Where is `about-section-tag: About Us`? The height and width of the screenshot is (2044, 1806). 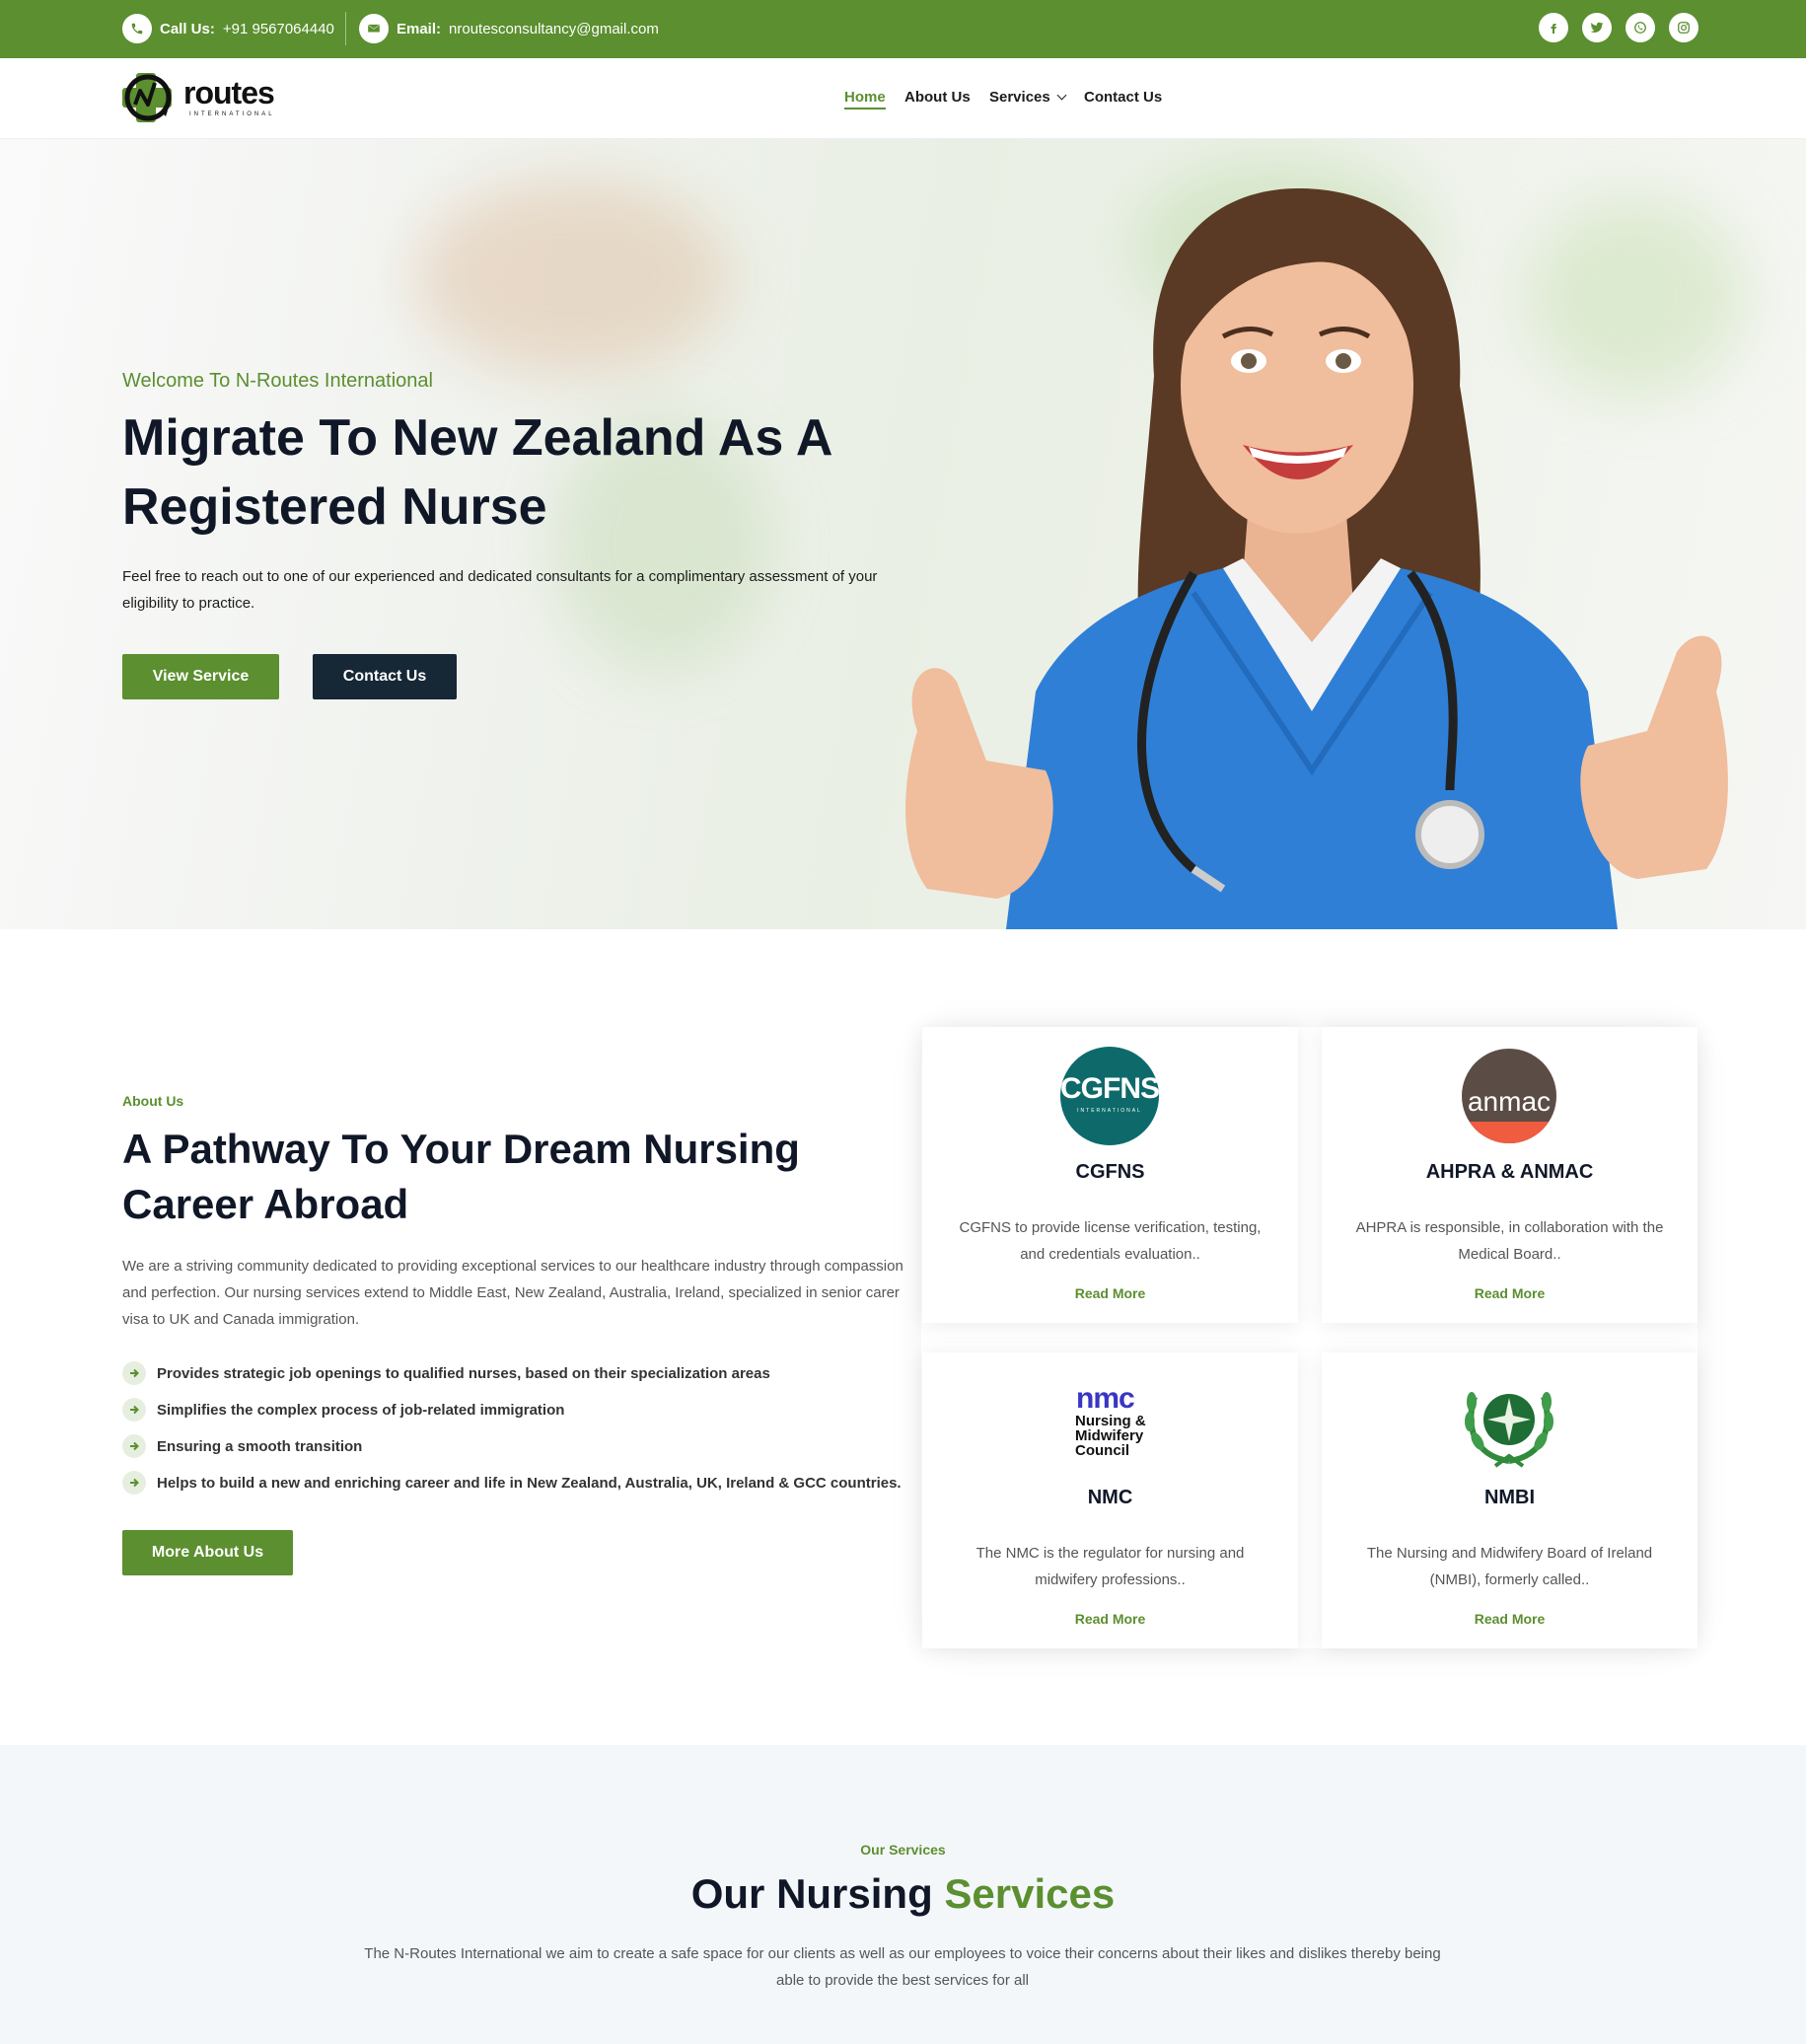
about-section-tag: About Us is located at coordinates (153, 1101).